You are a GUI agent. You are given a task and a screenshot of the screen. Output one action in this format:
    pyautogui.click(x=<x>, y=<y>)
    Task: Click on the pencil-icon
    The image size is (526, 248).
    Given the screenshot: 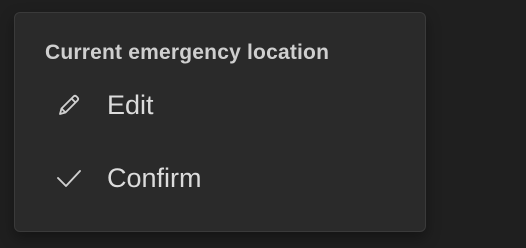 What is the action you would take?
    pyautogui.click(x=69, y=105)
    